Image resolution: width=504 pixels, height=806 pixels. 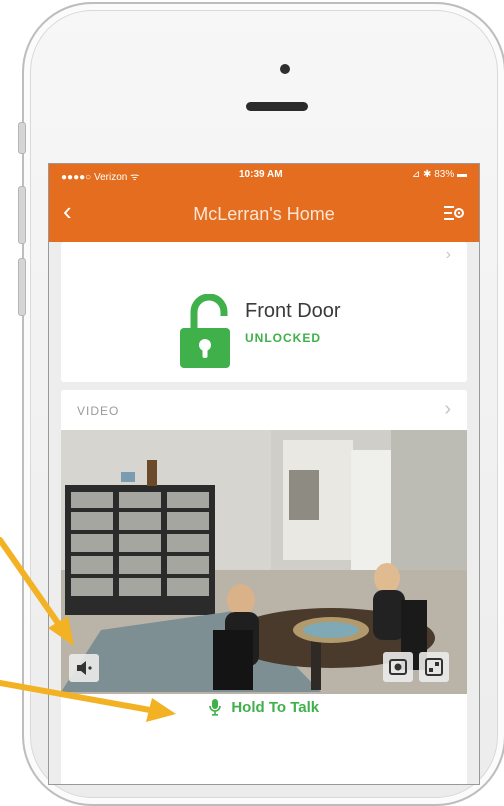 What do you see at coordinates (22, 215) in the screenshot?
I see `volume-up-button` at bounding box center [22, 215].